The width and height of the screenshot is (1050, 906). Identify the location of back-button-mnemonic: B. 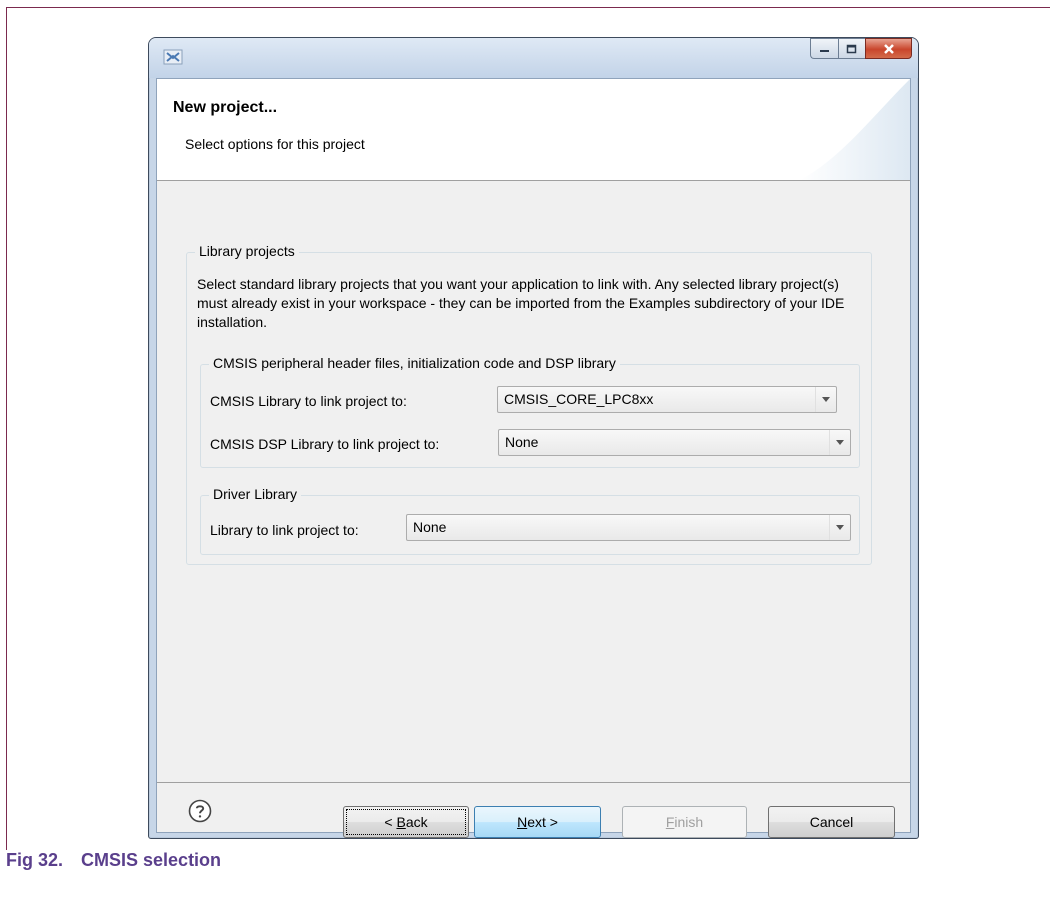
(401, 822).